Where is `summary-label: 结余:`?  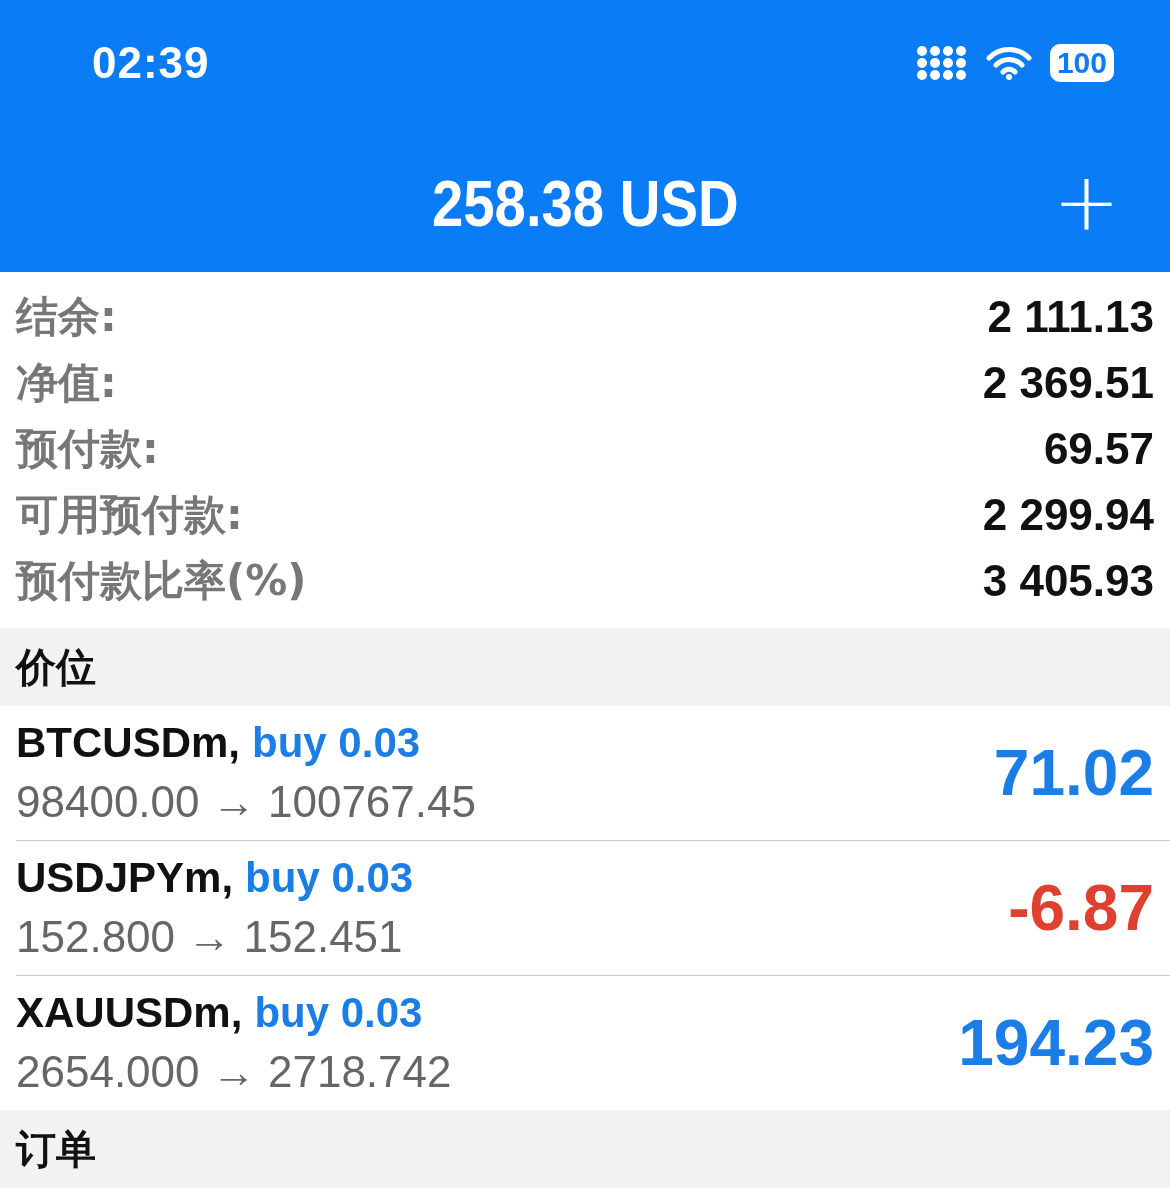 summary-label: 结余: is located at coordinates (66, 317).